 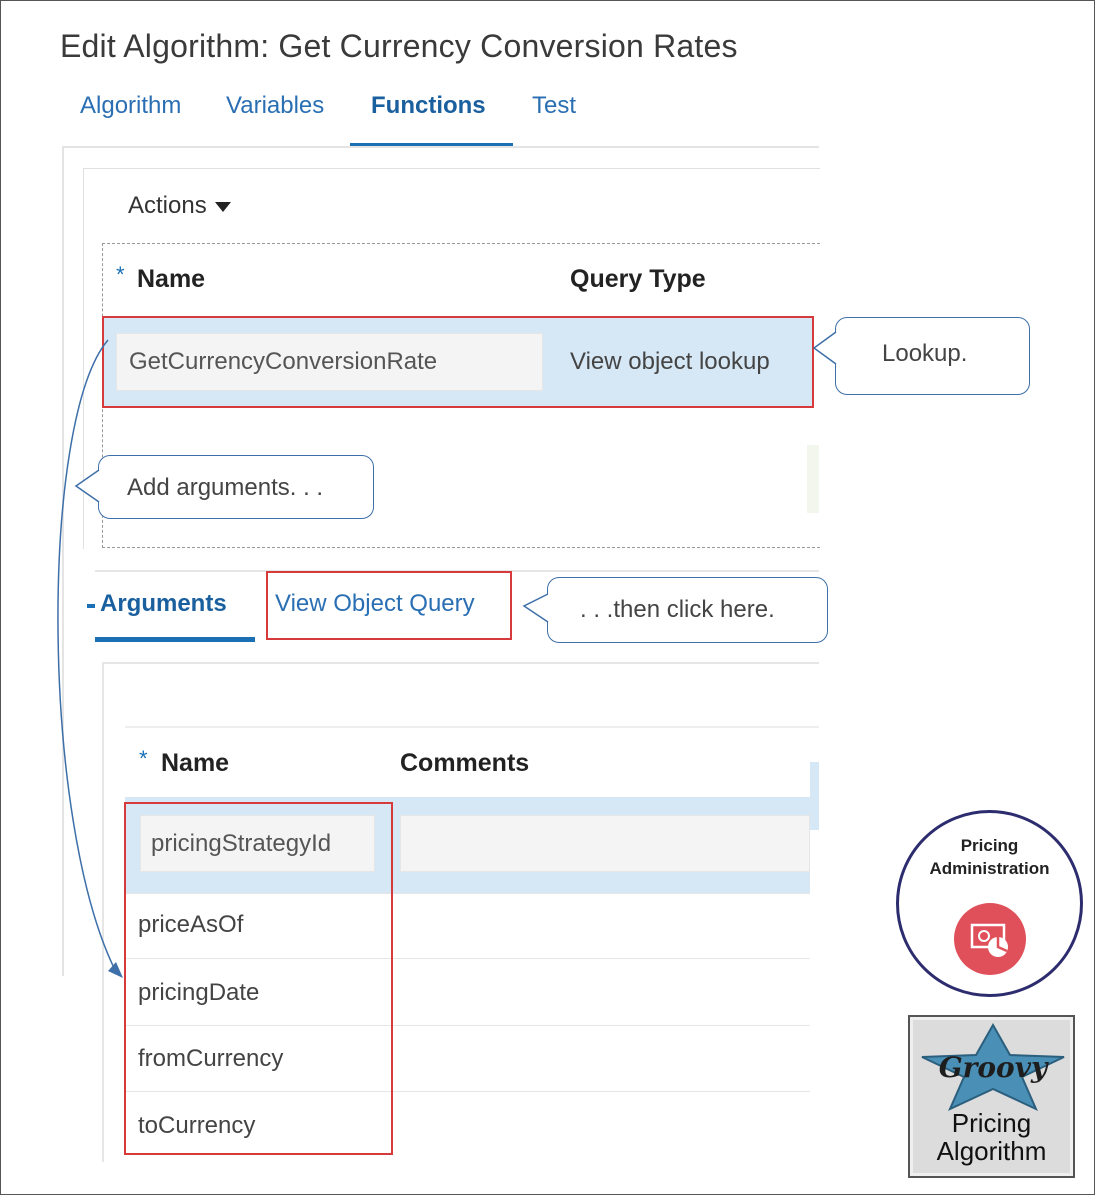 I want to click on actions-label: Actions, so click(x=167, y=205).